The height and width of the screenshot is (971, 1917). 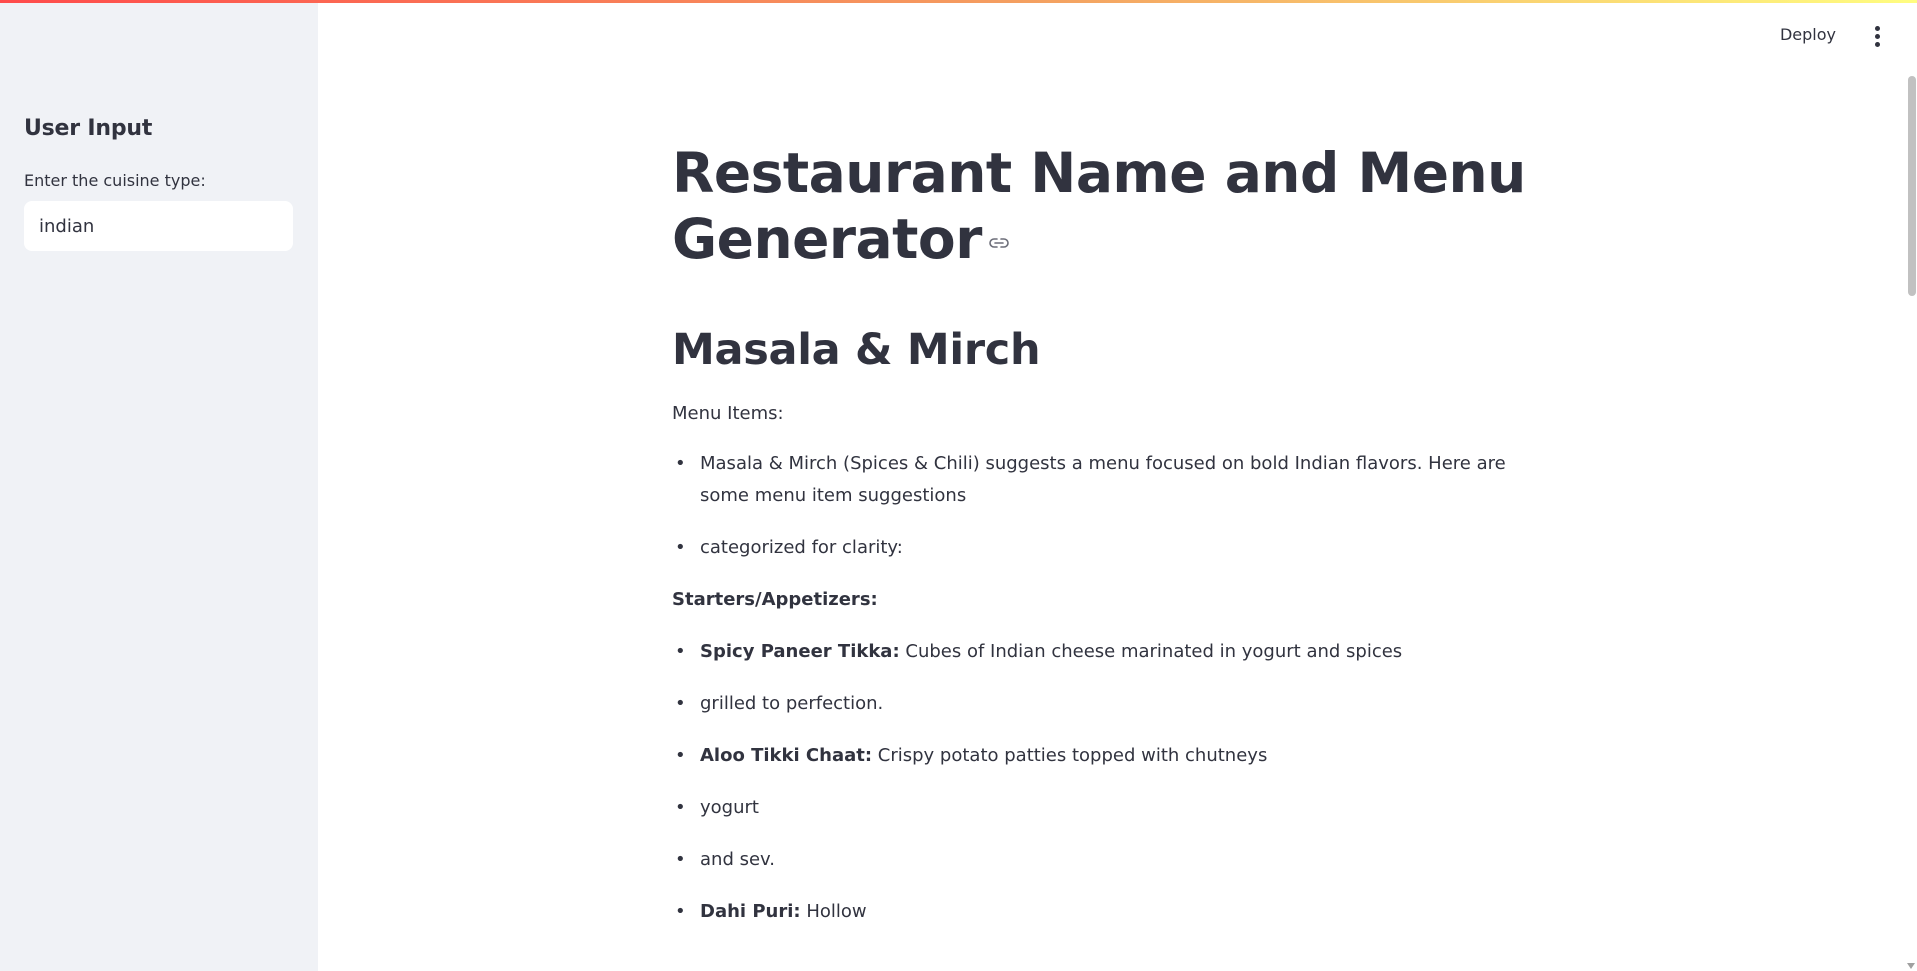 What do you see at coordinates (833, 911) in the screenshot?
I see `menu-item-description: Hollow` at bounding box center [833, 911].